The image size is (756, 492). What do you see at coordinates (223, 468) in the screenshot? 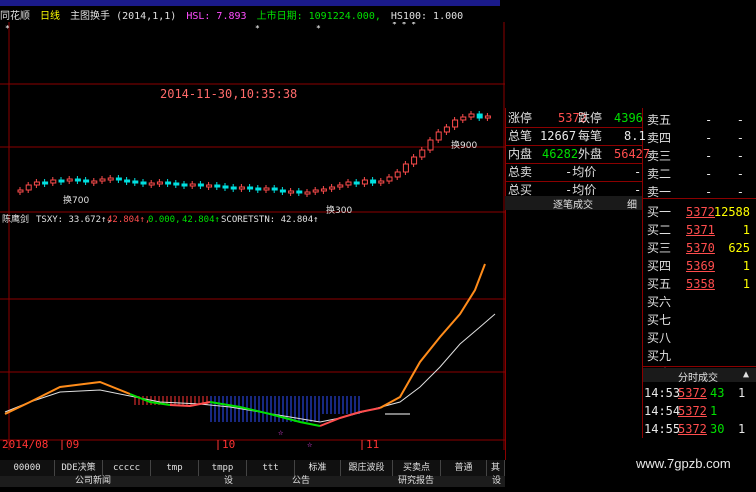
I see `indicator-tab: tmpp` at bounding box center [223, 468].